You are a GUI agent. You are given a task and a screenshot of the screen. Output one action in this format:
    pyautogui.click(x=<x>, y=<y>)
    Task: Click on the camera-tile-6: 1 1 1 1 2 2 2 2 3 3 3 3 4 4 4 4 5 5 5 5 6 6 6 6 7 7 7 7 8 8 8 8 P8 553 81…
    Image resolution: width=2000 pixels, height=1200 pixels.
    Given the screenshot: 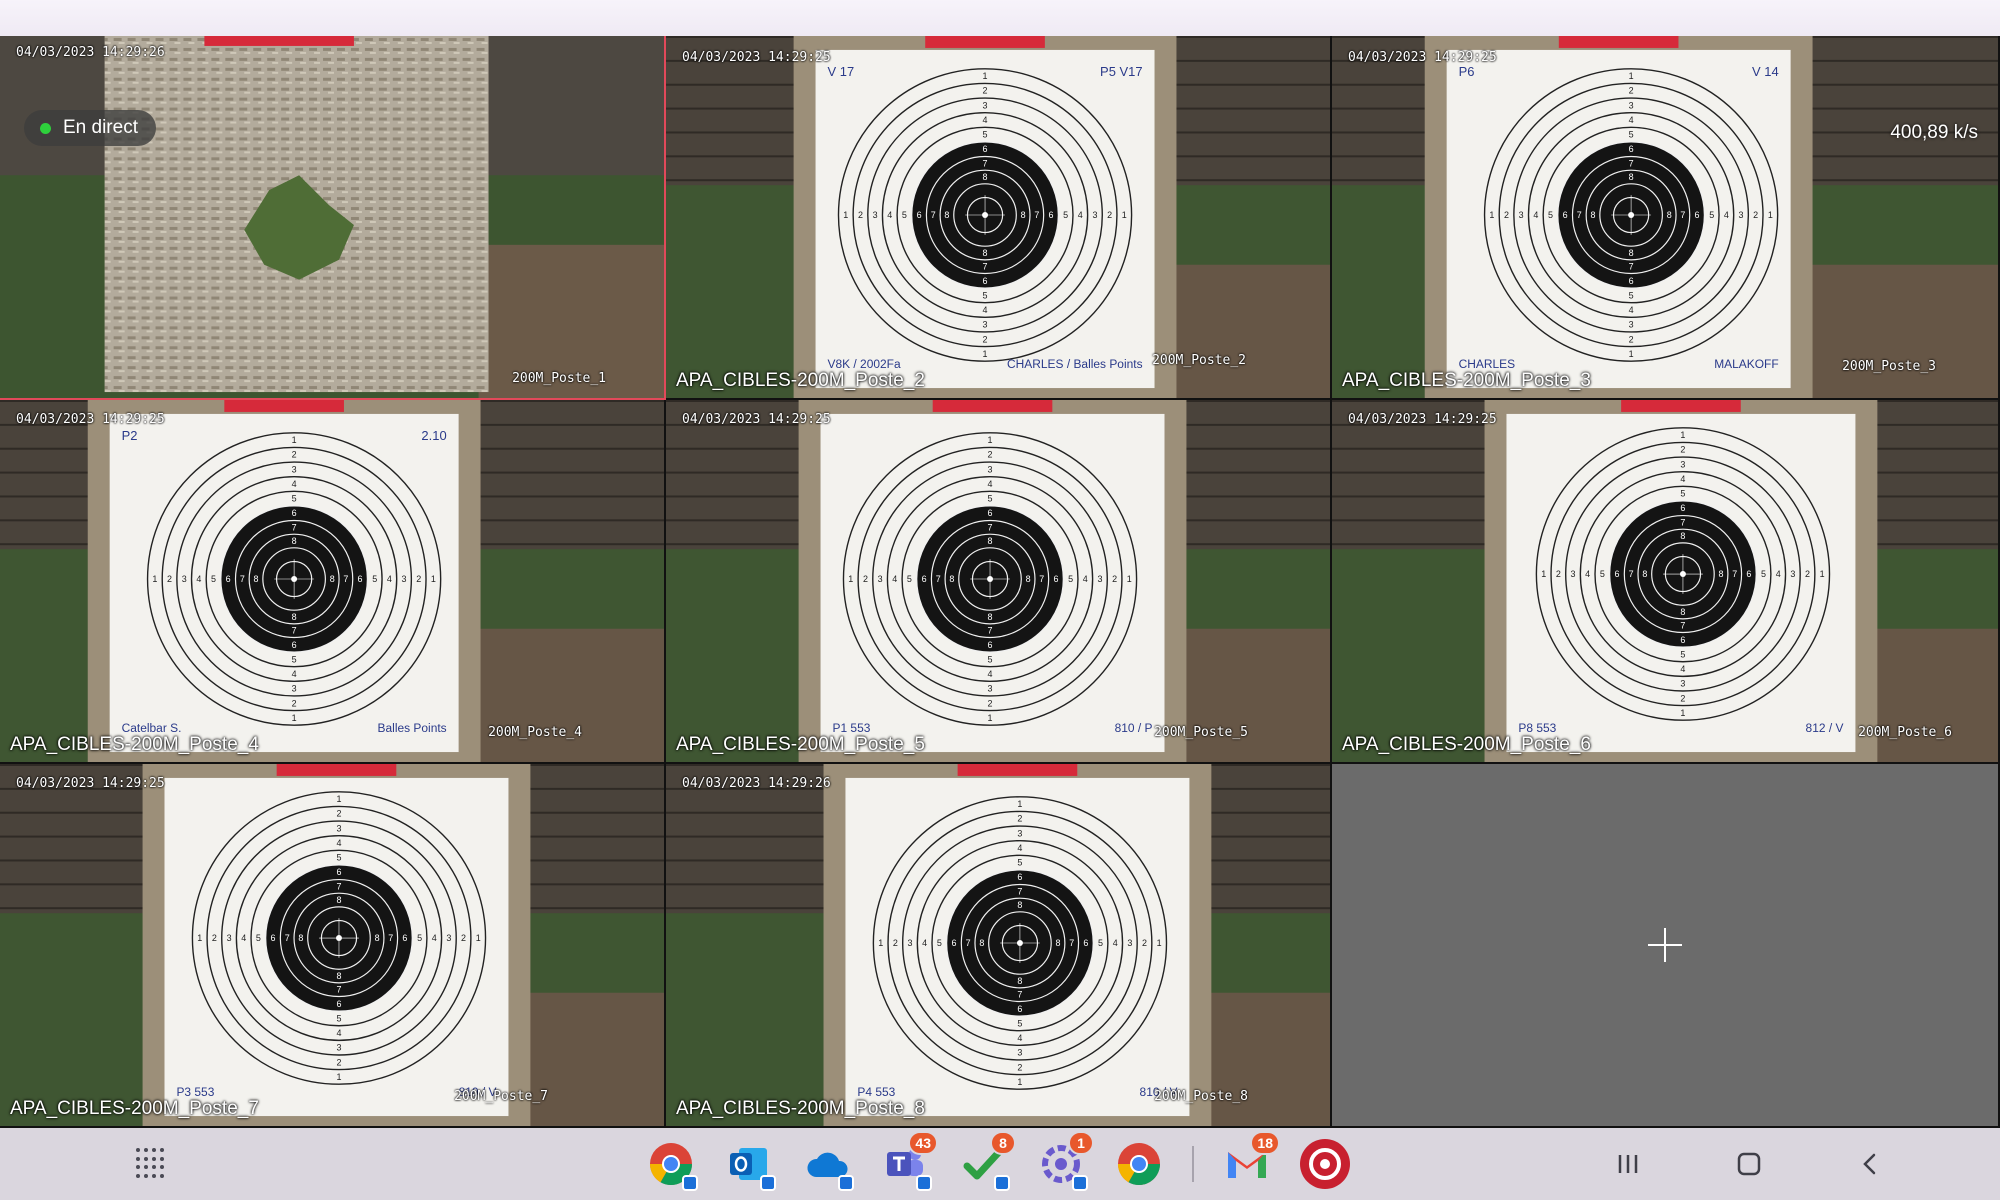 What is the action you would take?
    pyautogui.click(x=1666, y=582)
    